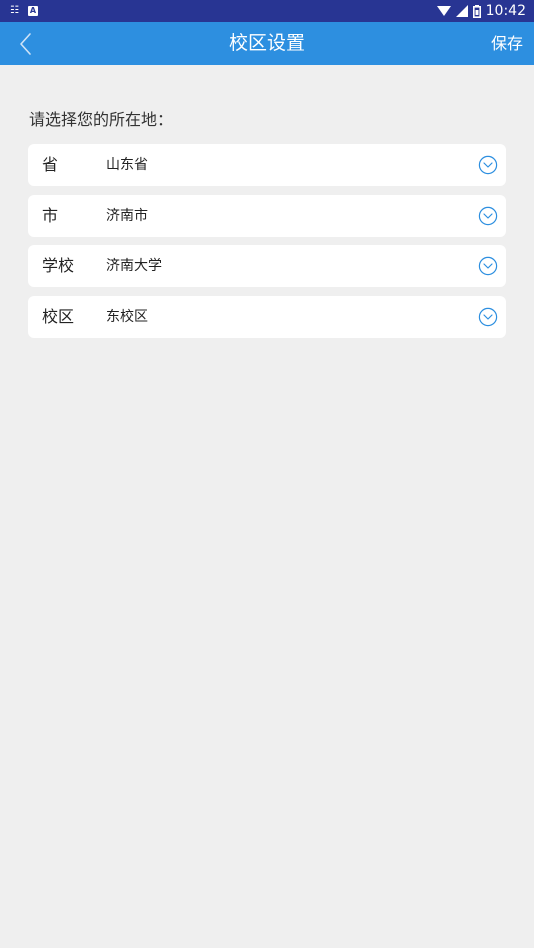 The height and width of the screenshot is (948, 534). Describe the element at coordinates (50, 215) in the screenshot. I see `city-label: 市` at that location.